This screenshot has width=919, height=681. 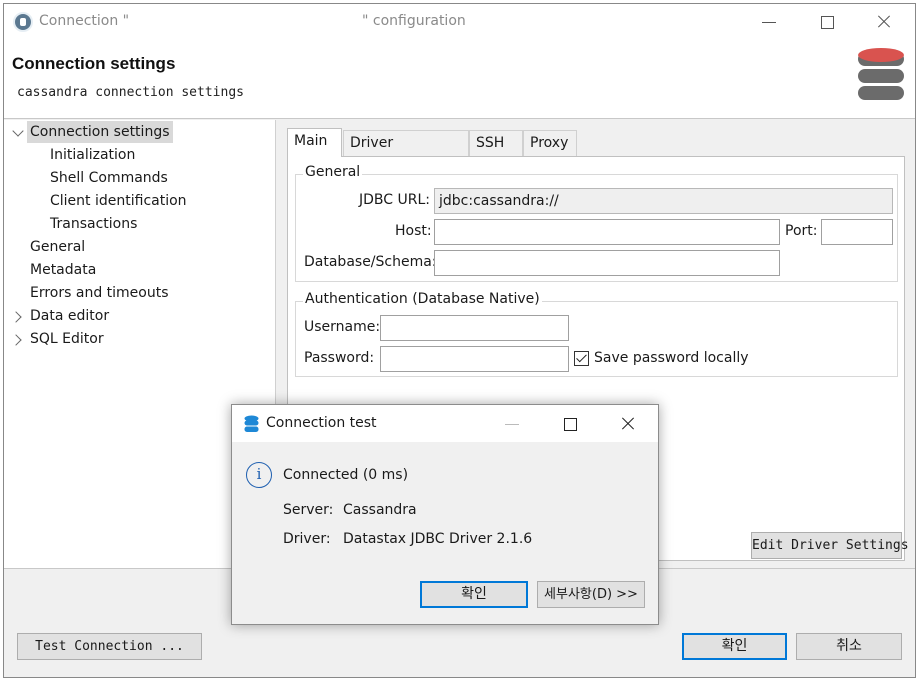 What do you see at coordinates (259, 475) in the screenshot?
I see `info-icon: i` at bounding box center [259, 475].